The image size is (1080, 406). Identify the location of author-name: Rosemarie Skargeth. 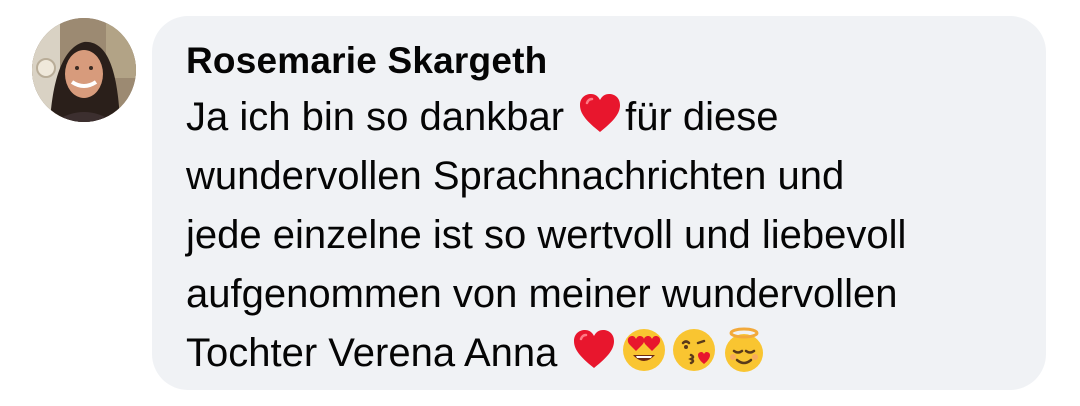
(600, 61).